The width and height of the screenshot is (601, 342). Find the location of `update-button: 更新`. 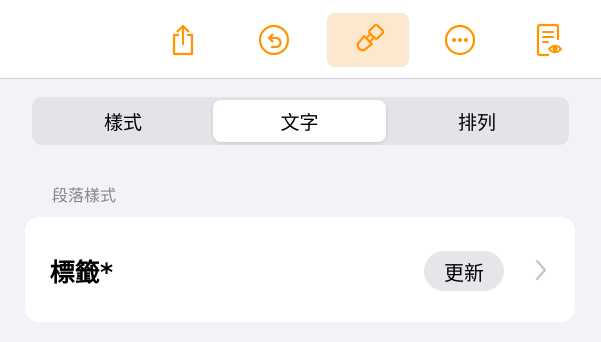

update-button: 更新 is located at coordinates (464, 271).